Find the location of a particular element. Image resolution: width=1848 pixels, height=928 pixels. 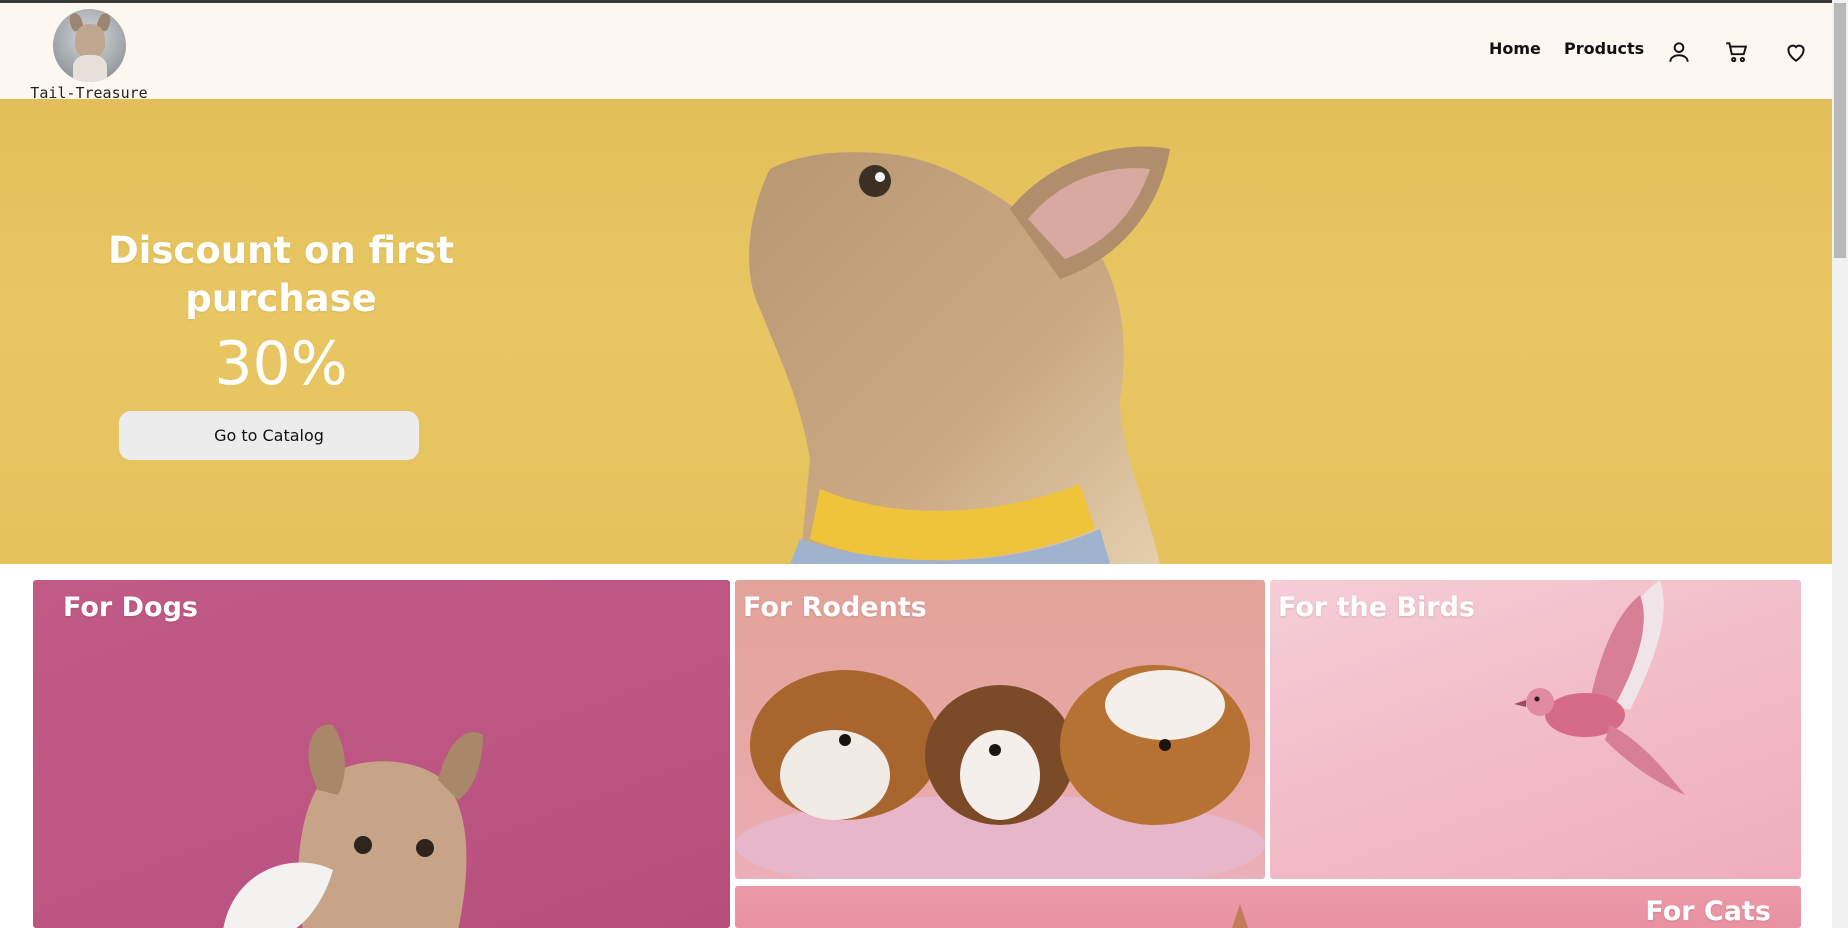

hero-title: Discount on first purchase is located at coordinates (281, 274).